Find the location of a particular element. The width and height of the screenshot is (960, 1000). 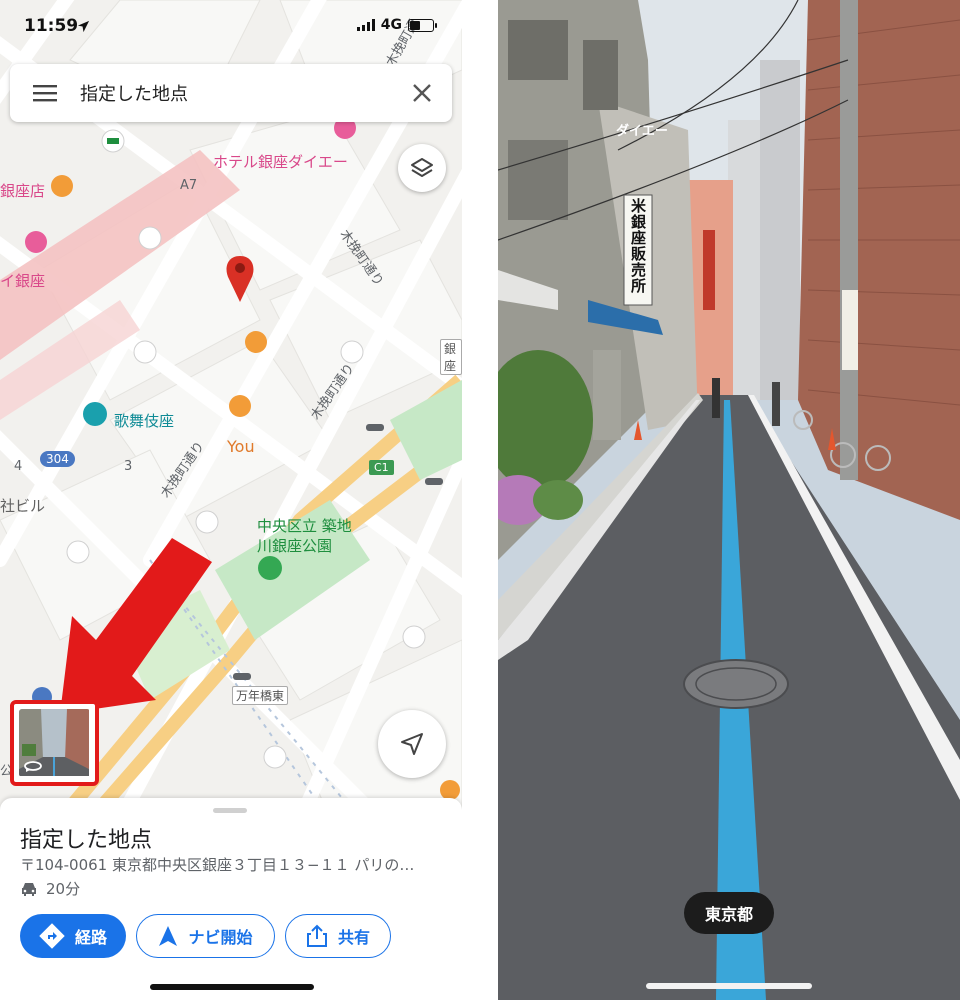

layers-icon is located at coordinates (422, 167).